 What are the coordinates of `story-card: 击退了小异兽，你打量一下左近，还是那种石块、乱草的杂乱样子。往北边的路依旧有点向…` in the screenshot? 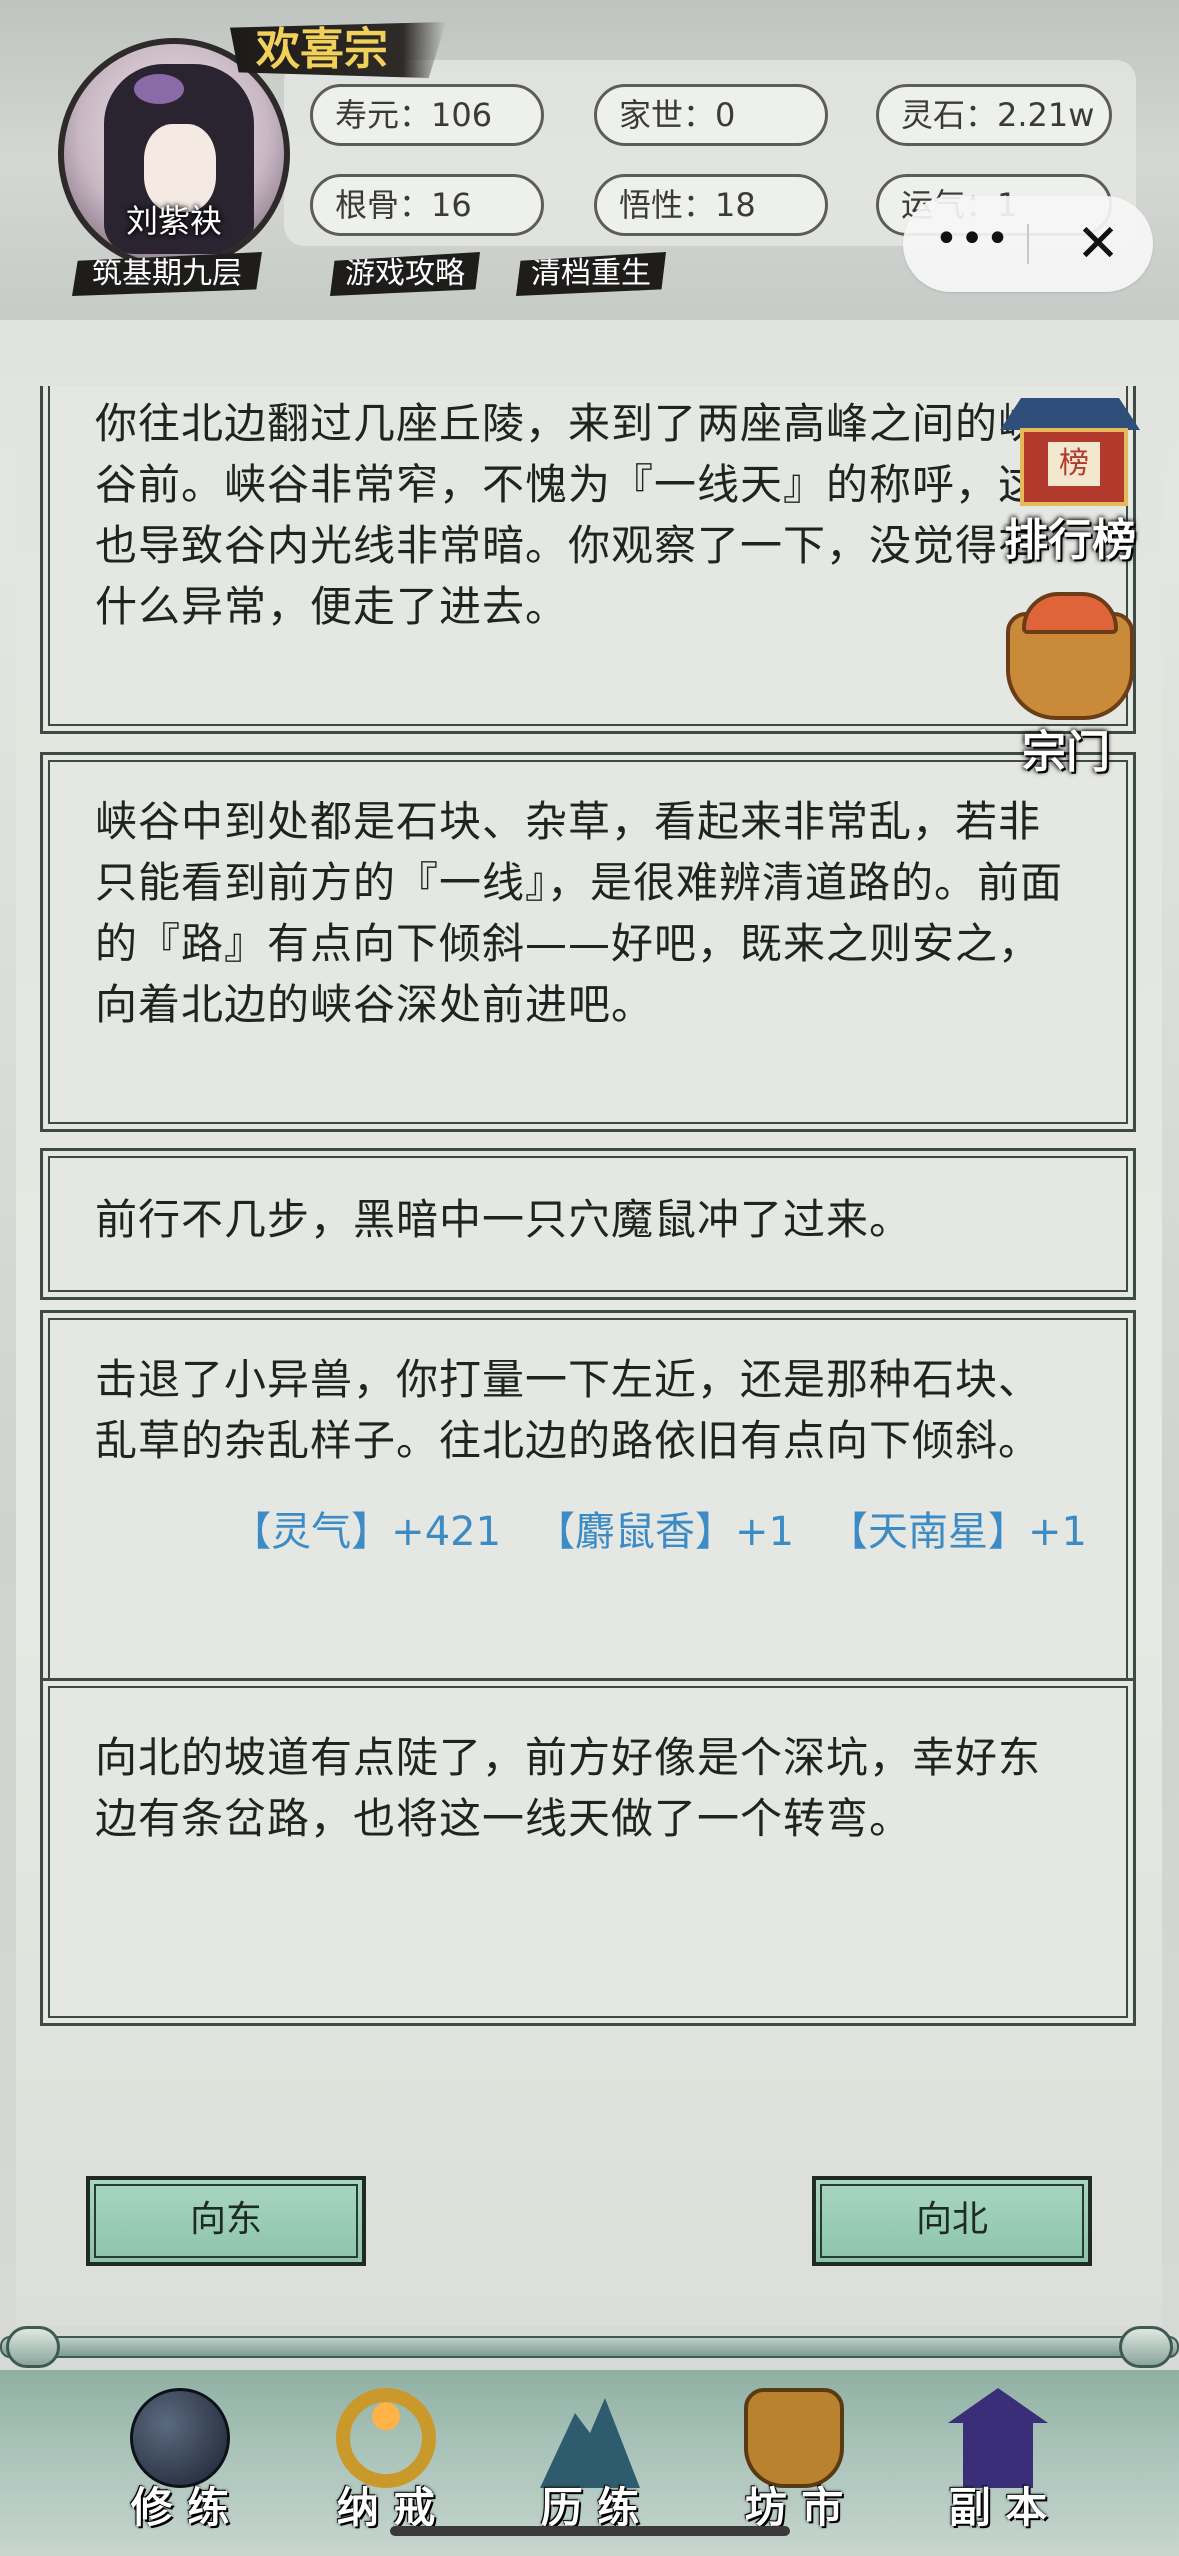 It's located at (588, 1511).